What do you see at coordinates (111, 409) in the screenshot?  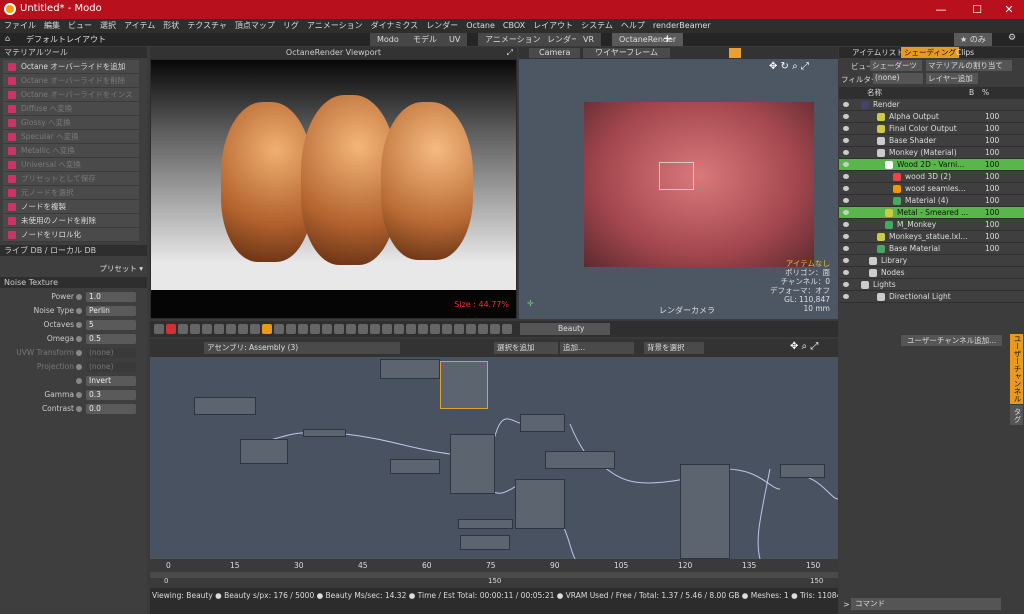 I see `property-value-field: 0.0` at bounding box center [111, 409].